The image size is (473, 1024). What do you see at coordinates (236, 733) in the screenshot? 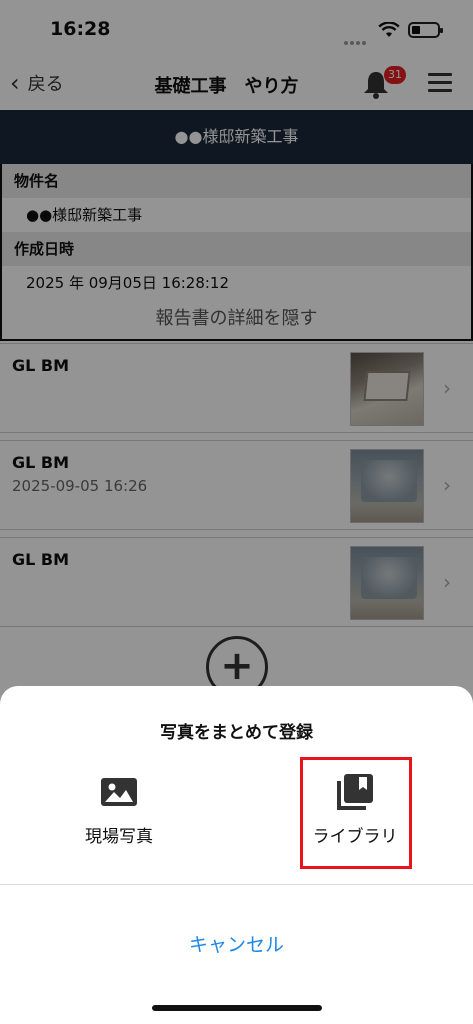
I see `sheet-title: 写真をまとめて登録` at bounding box center [236, 733].